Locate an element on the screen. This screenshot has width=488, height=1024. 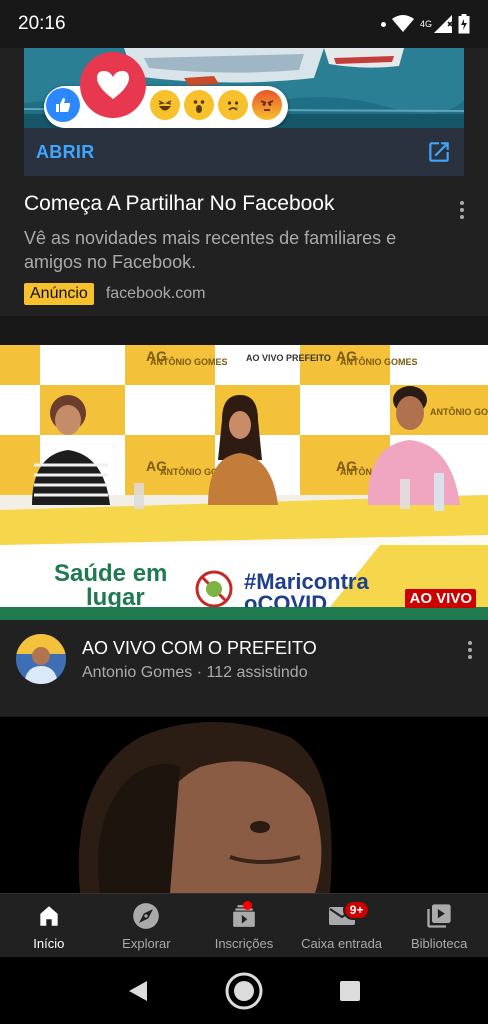
notification-dot-icon is located at coordinates (383, 24).